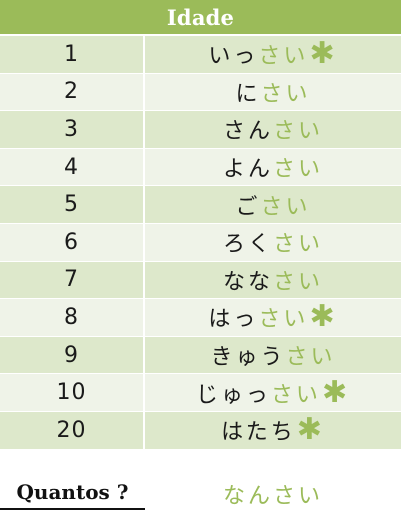 The image size is (401, 511). Describe the element at coordinates (72, 392) in the screenshot. I see `age-number: 10` at that location.